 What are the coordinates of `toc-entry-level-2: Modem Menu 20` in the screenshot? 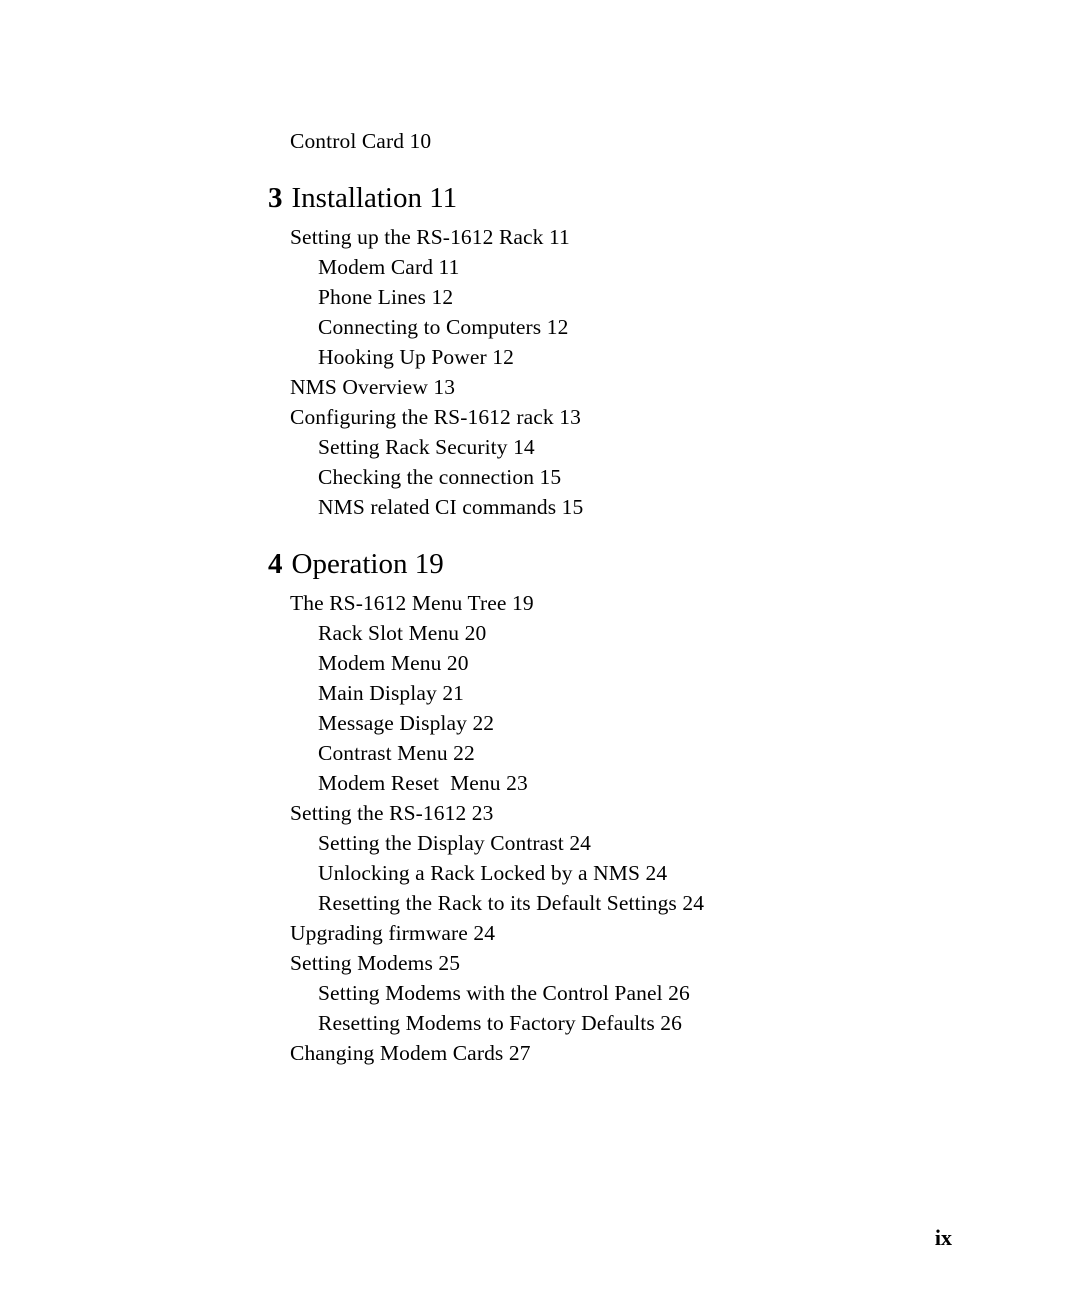 It's located at (673, 663).